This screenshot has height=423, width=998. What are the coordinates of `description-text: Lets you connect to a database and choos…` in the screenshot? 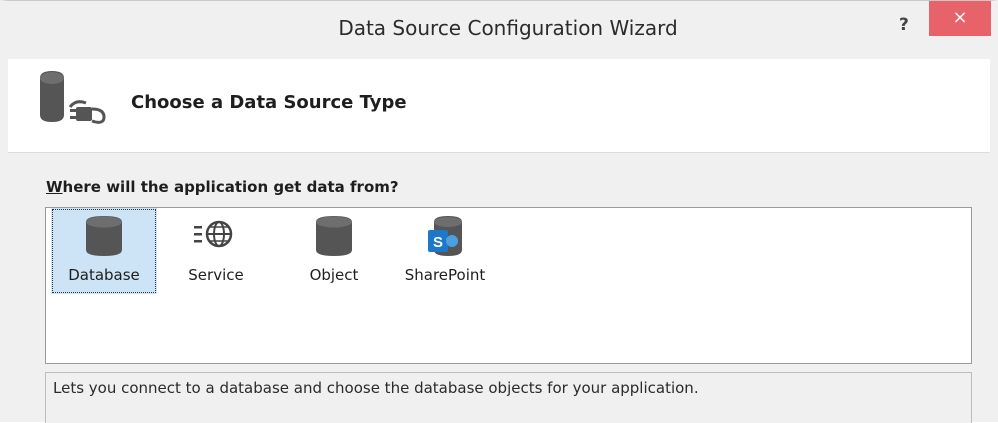 It's located at (376, 388).